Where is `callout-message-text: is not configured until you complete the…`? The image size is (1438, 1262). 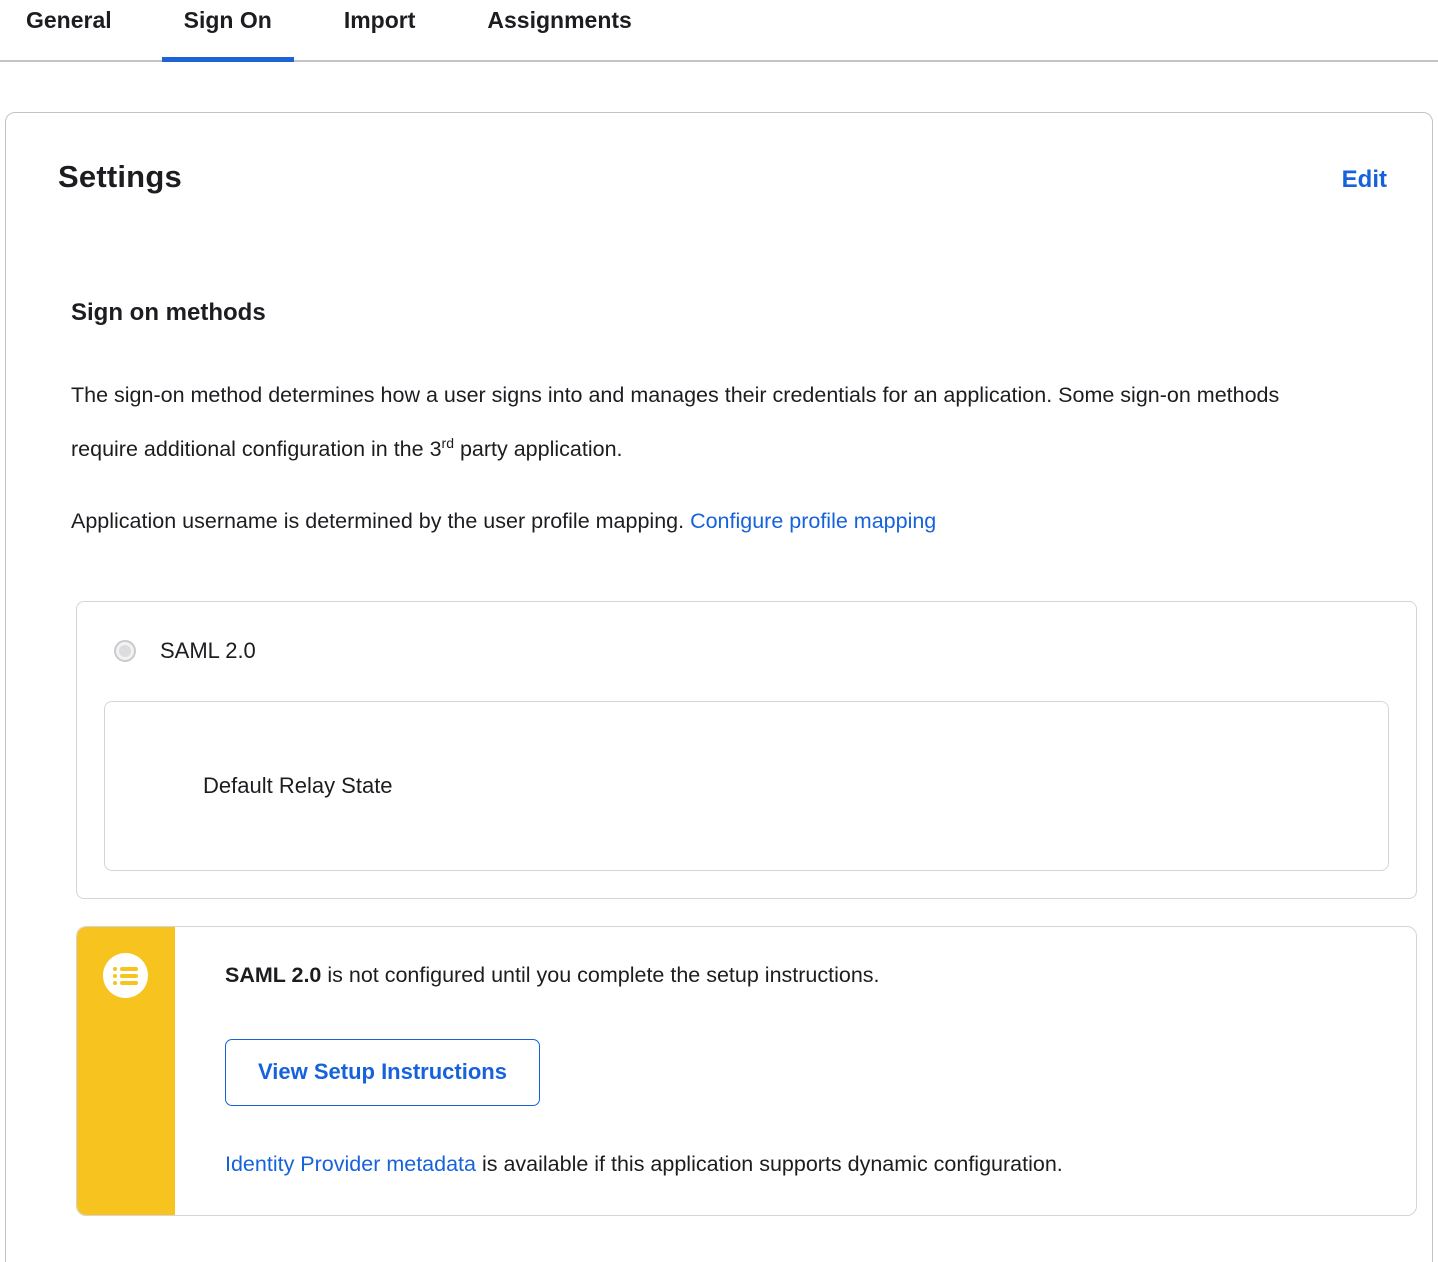
callout-message-text: is not configured until you complete the… is located at coordinates (600, 975).